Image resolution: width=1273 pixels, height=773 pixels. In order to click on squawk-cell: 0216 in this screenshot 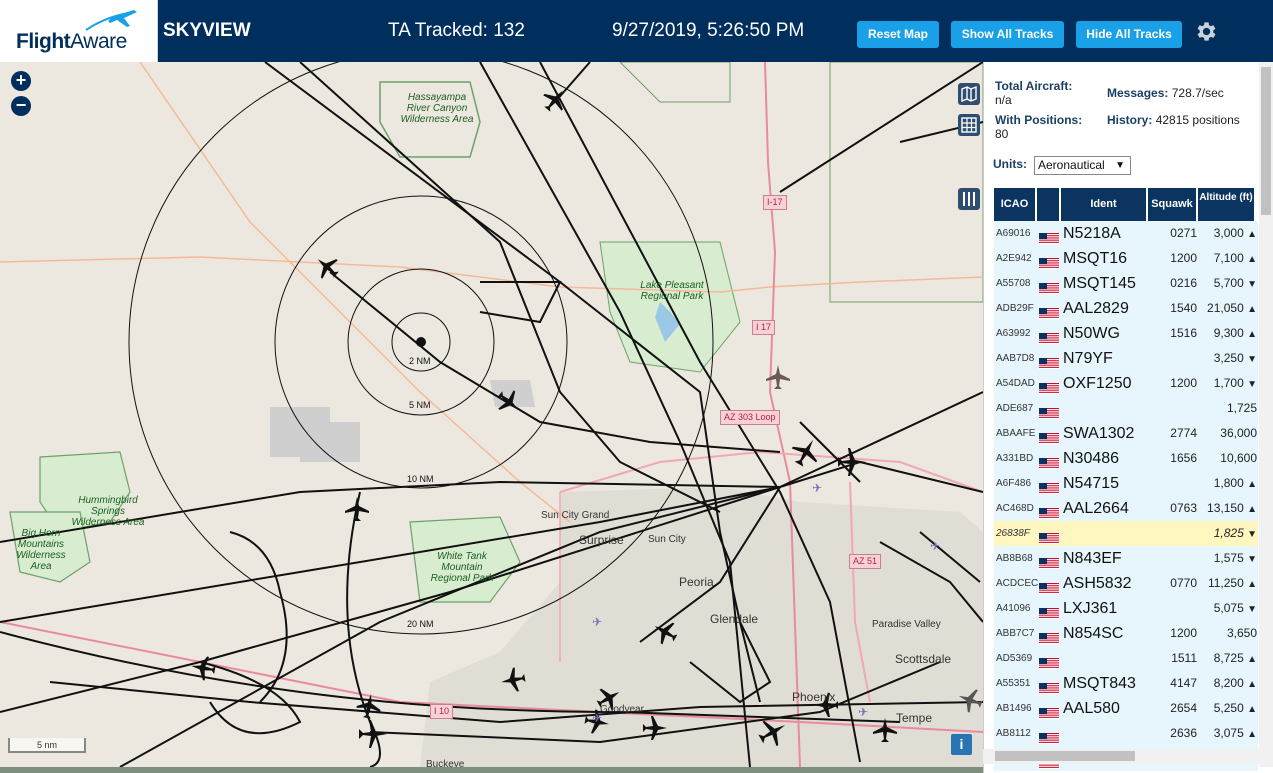, I will do `click(1183, 283)`.